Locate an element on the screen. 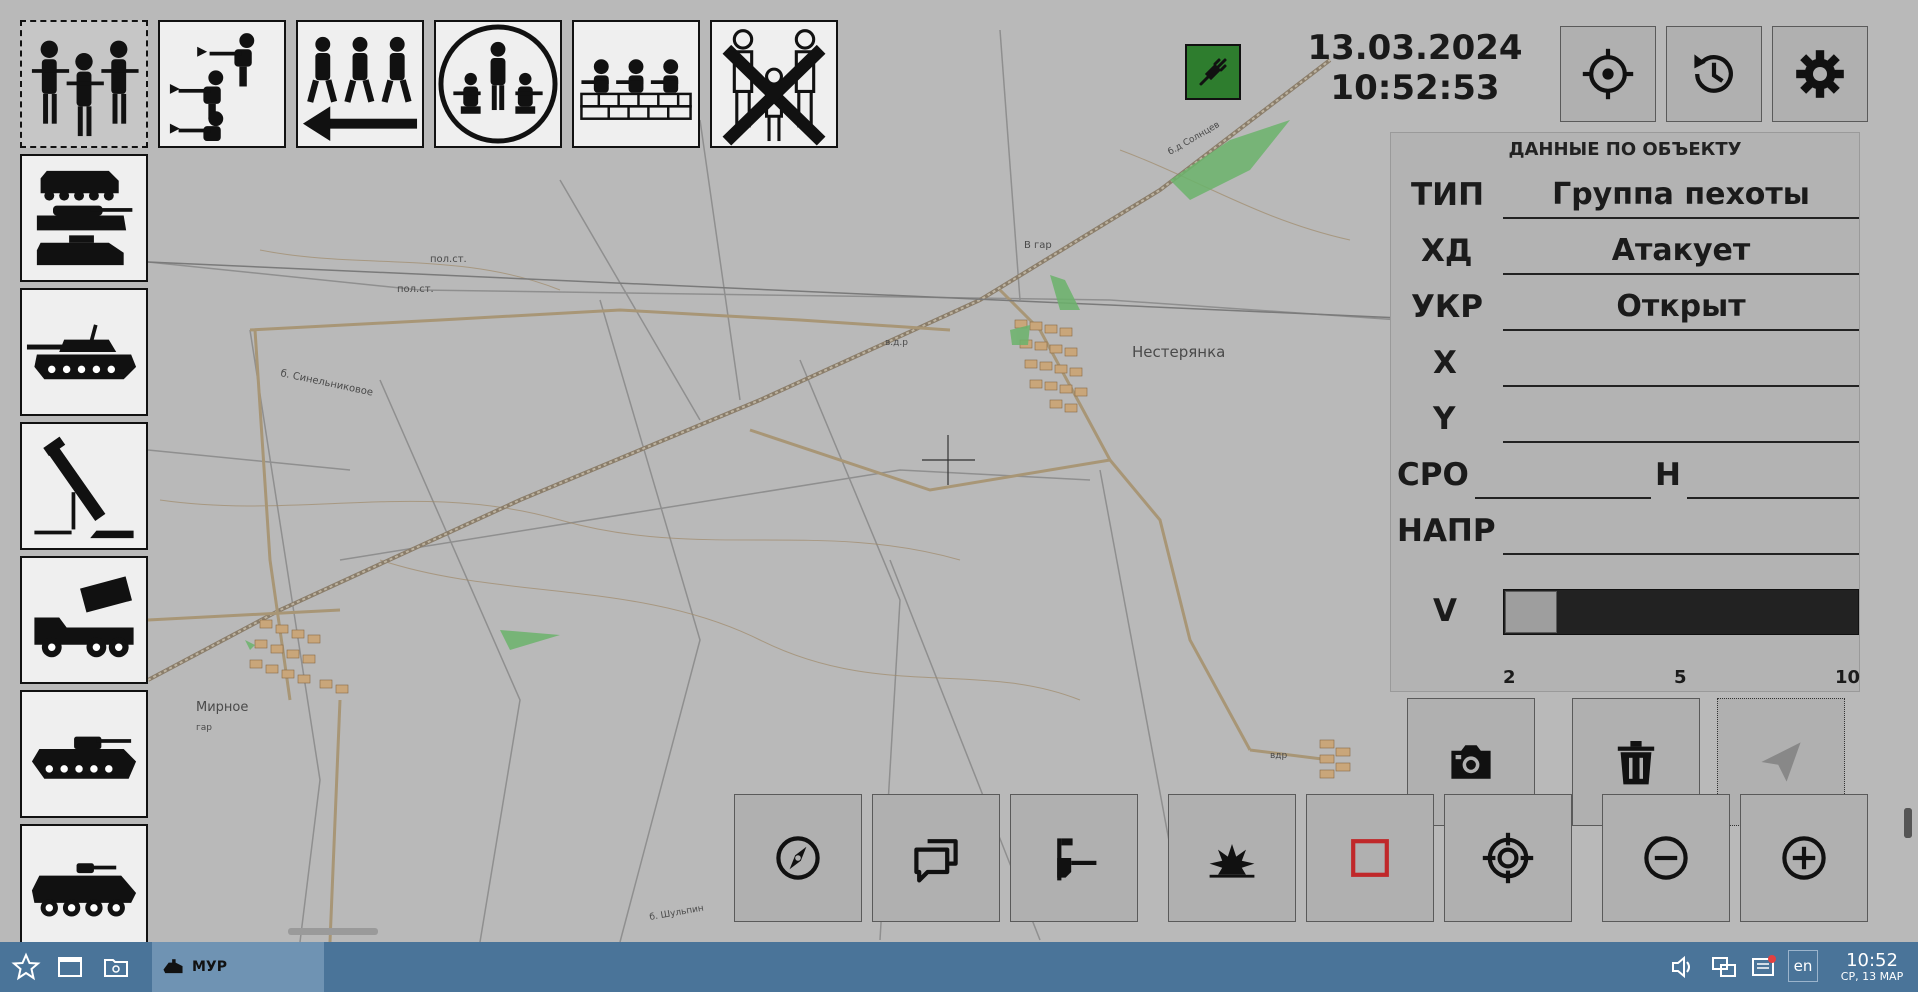  infantry-destroyed-tile is located at coordinates (774, 84).